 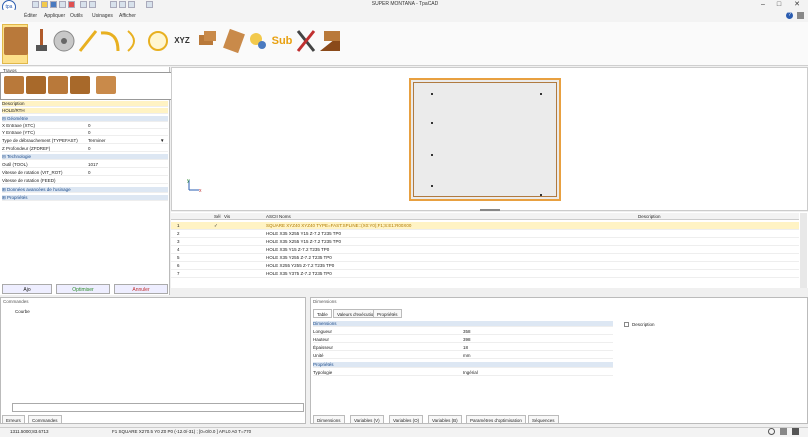 What do you see at coordinates (85, 190) in the screenshot?
I see `section-advanced: ⊞ Données avancées de l'usinage` at bounding box center [85, 190].